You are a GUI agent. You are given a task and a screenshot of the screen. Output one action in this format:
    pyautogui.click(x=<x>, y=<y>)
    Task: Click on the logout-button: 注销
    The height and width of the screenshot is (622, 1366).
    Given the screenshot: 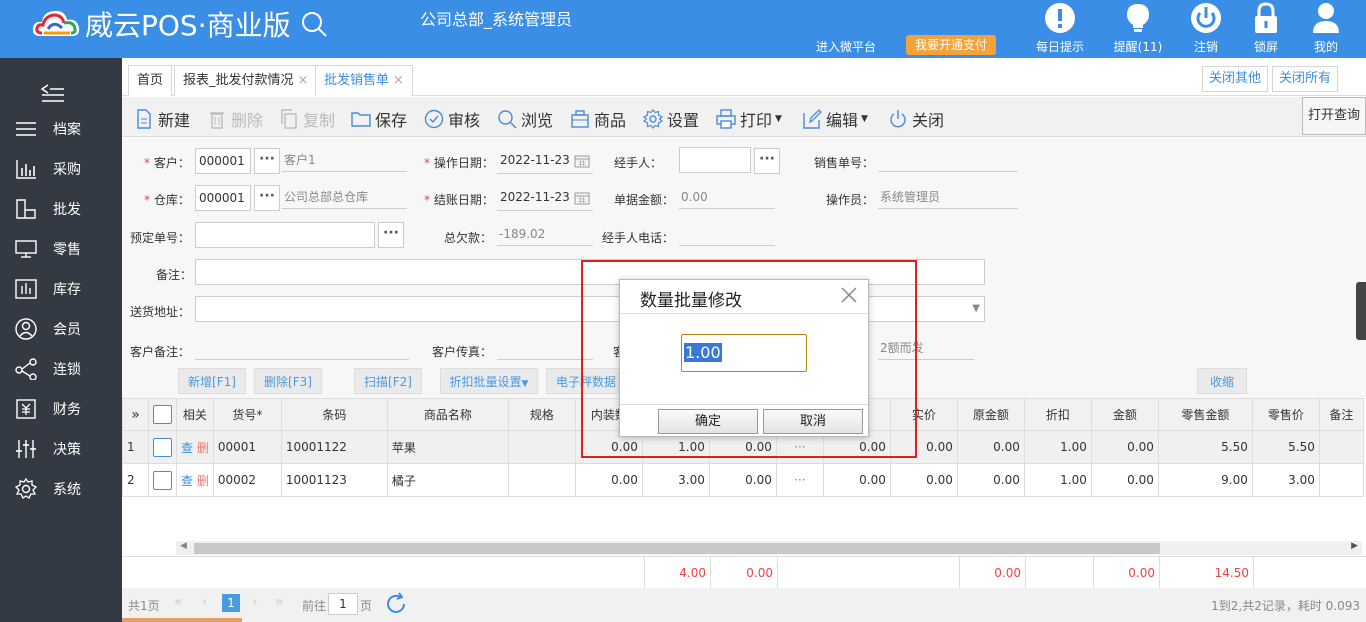 What is the action you would take?
    pyautogui.click(x=1206, y=28)
    